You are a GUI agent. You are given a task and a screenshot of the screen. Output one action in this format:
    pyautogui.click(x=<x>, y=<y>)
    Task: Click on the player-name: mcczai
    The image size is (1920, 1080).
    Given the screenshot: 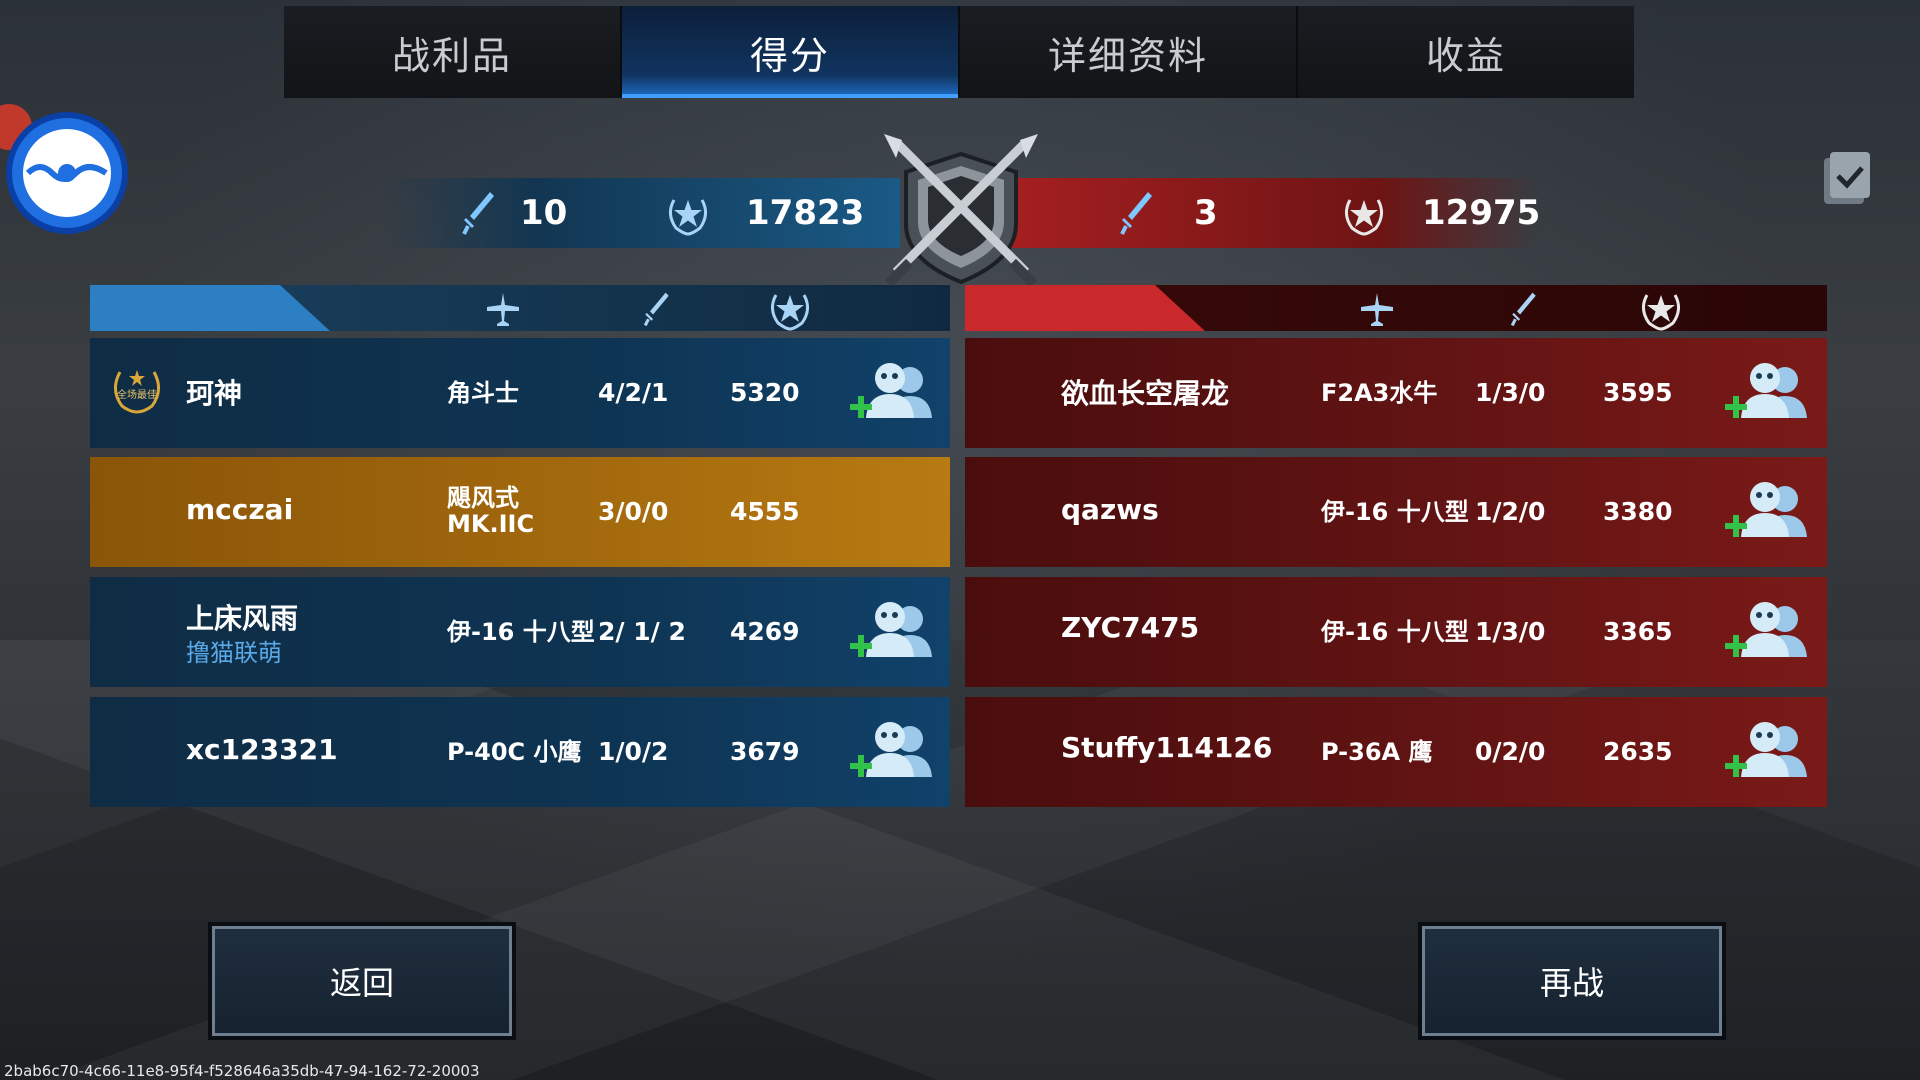 What is the action you would take?
    pyautogui.click(x=240, y=509)
    